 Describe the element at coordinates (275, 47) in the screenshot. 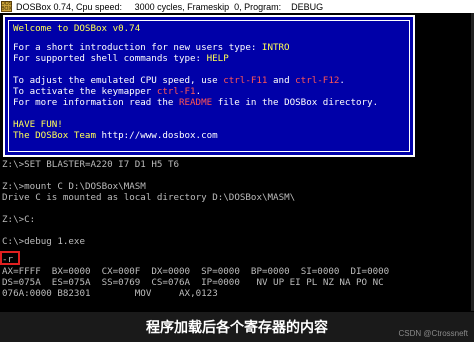

I see `banner-intro-cmd: INTRO` at that location.